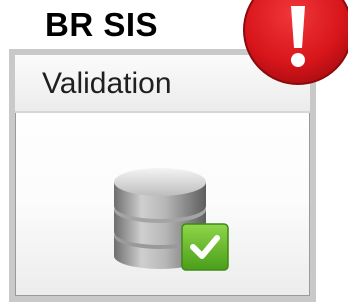  I want to click on database-check-icon, so click(171, 219).